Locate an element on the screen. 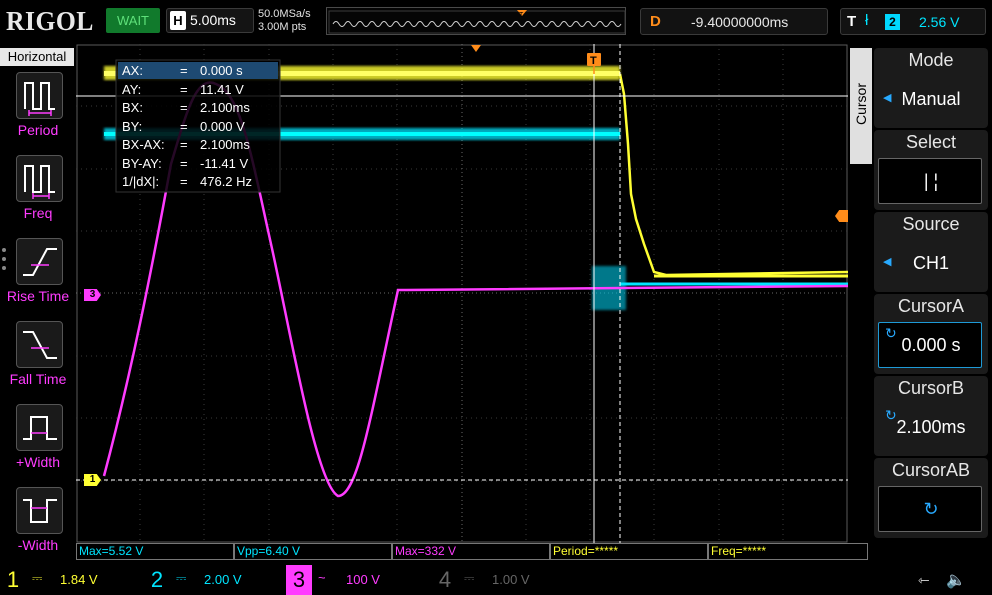 The width and height of the screenshot is (992, 595). falling-edge-icon: ł is located at coordinates (867, 20).